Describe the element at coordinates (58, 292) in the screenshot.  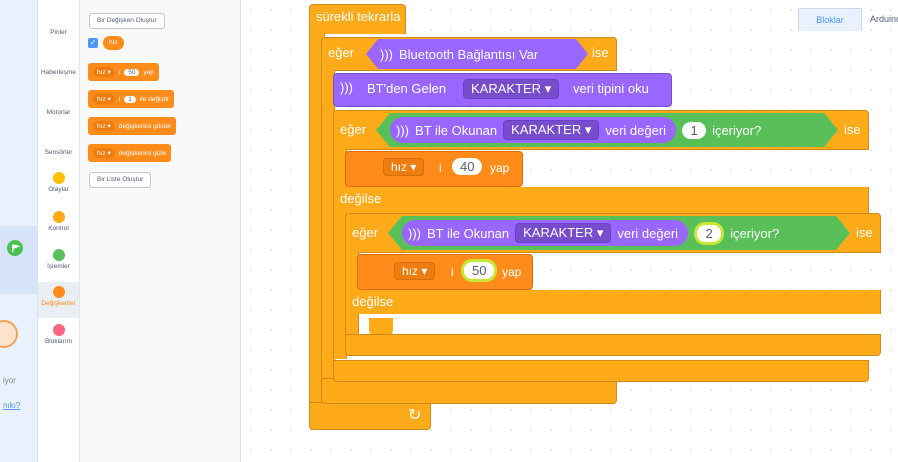
I see `variables-dot-icon` at that location.